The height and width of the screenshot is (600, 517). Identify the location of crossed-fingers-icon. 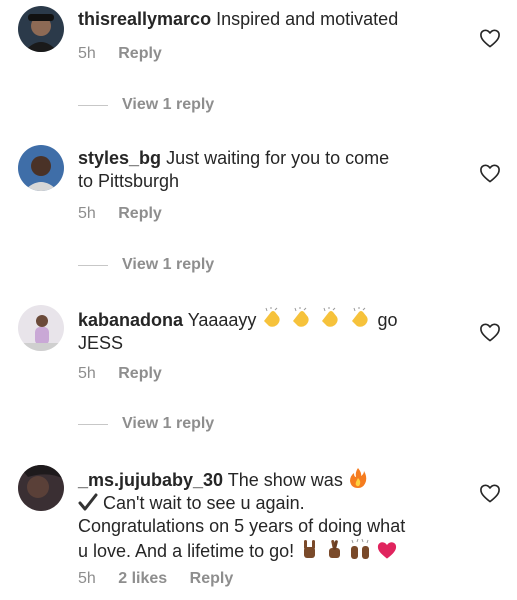
(335, 548).